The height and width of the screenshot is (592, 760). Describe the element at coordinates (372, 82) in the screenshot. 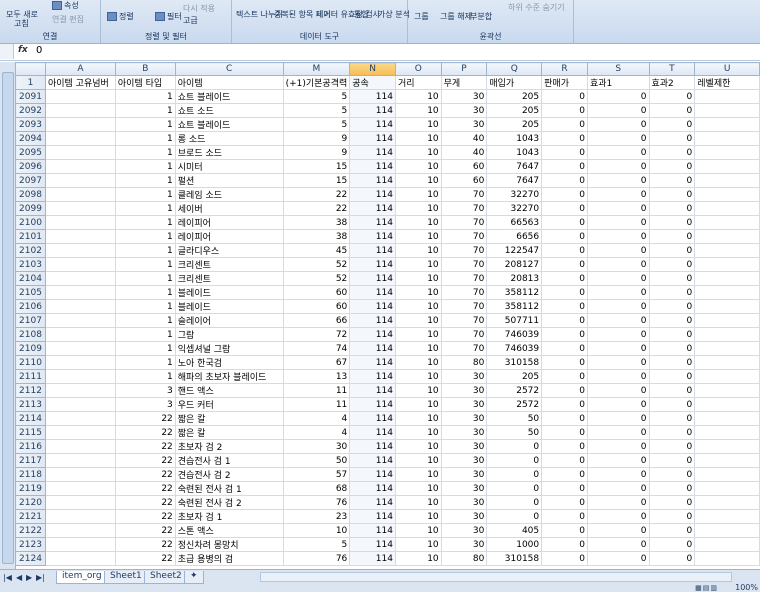

I see `cell-N: 공속` at that location.